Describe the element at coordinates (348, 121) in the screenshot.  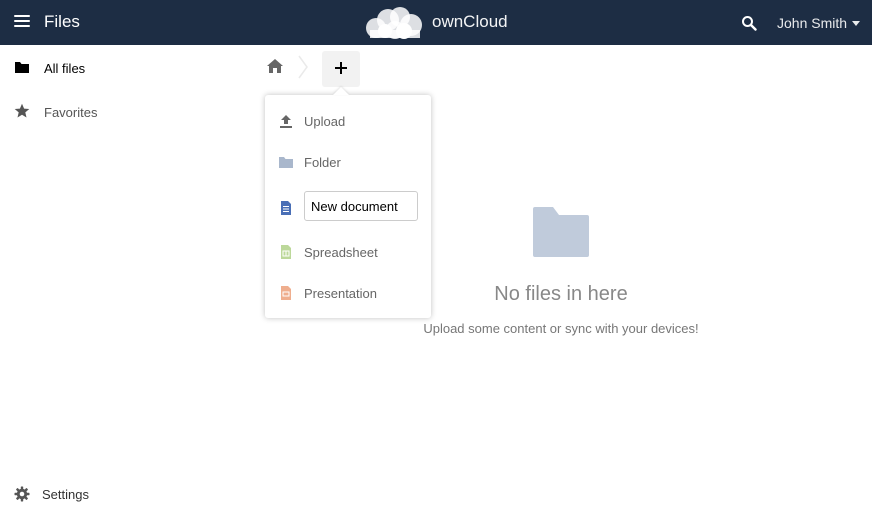
I see `menu-item-upload: Upload` at that location.